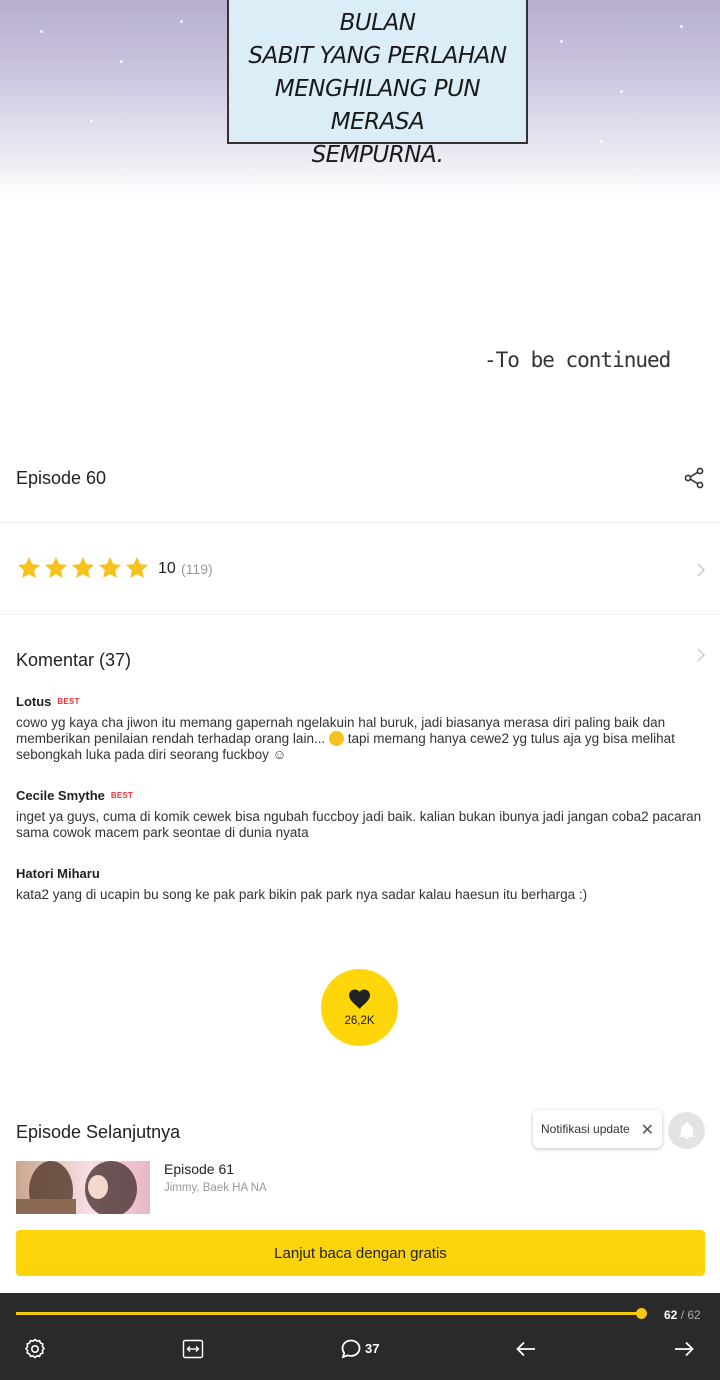 The height and width of the screenshot is (1380, 720). What do you see at coordinates (193, 1349) in the screenshot?
I see `fit-width-icon` at bounding box center [193, 1349].